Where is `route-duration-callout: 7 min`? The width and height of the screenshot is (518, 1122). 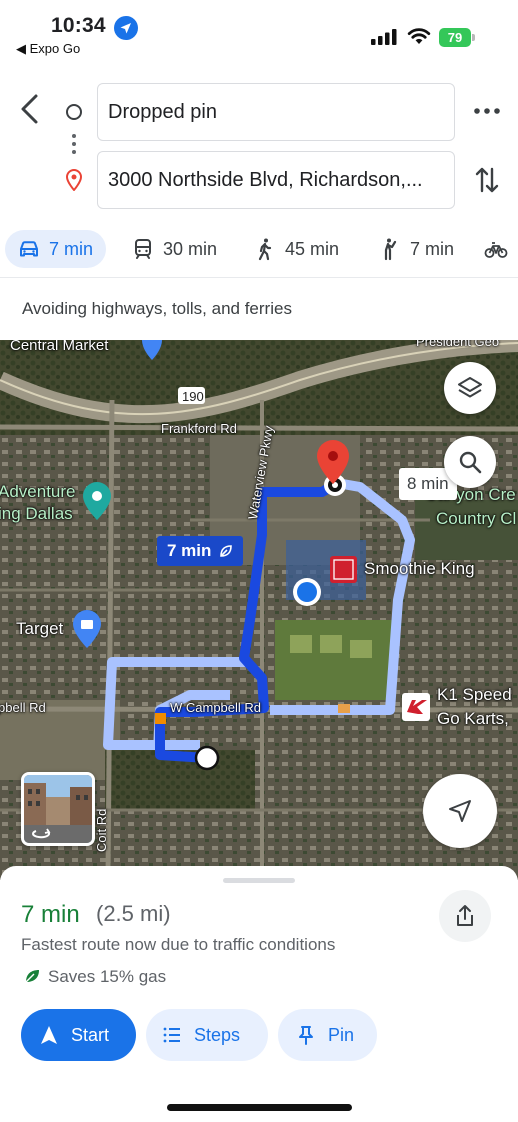
route-duration-callout: 7 min is located at coordinates (200, 551).